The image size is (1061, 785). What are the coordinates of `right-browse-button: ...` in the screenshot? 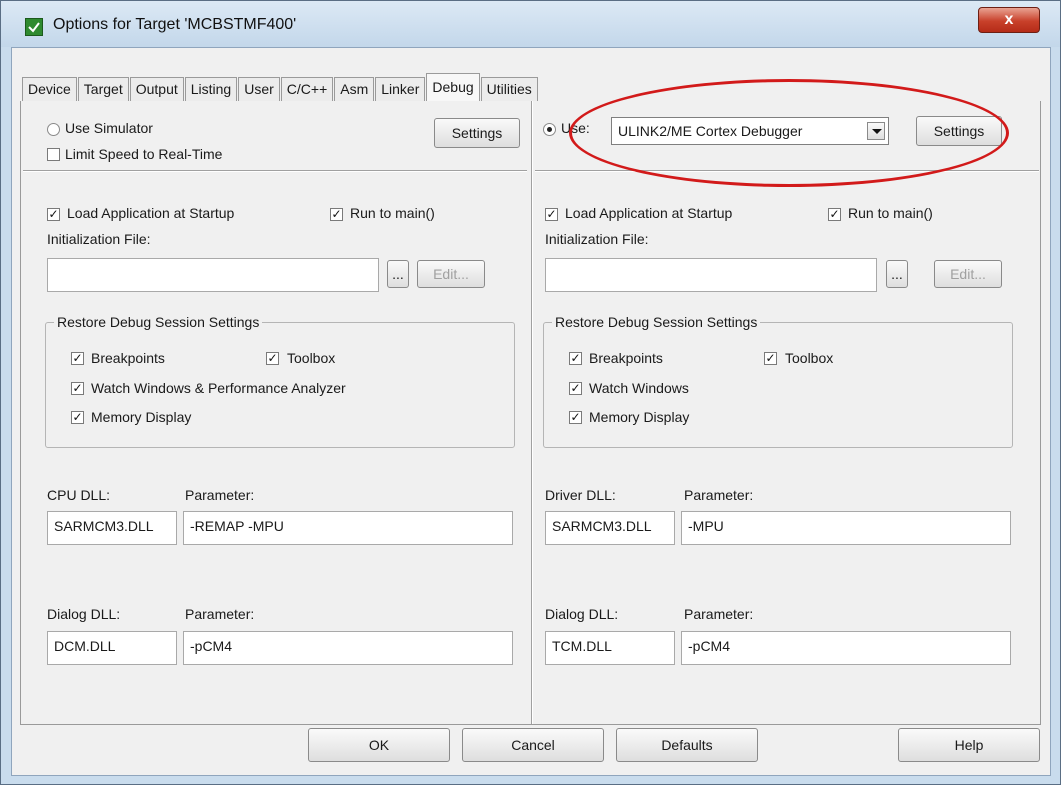 It's located at (897, 274).